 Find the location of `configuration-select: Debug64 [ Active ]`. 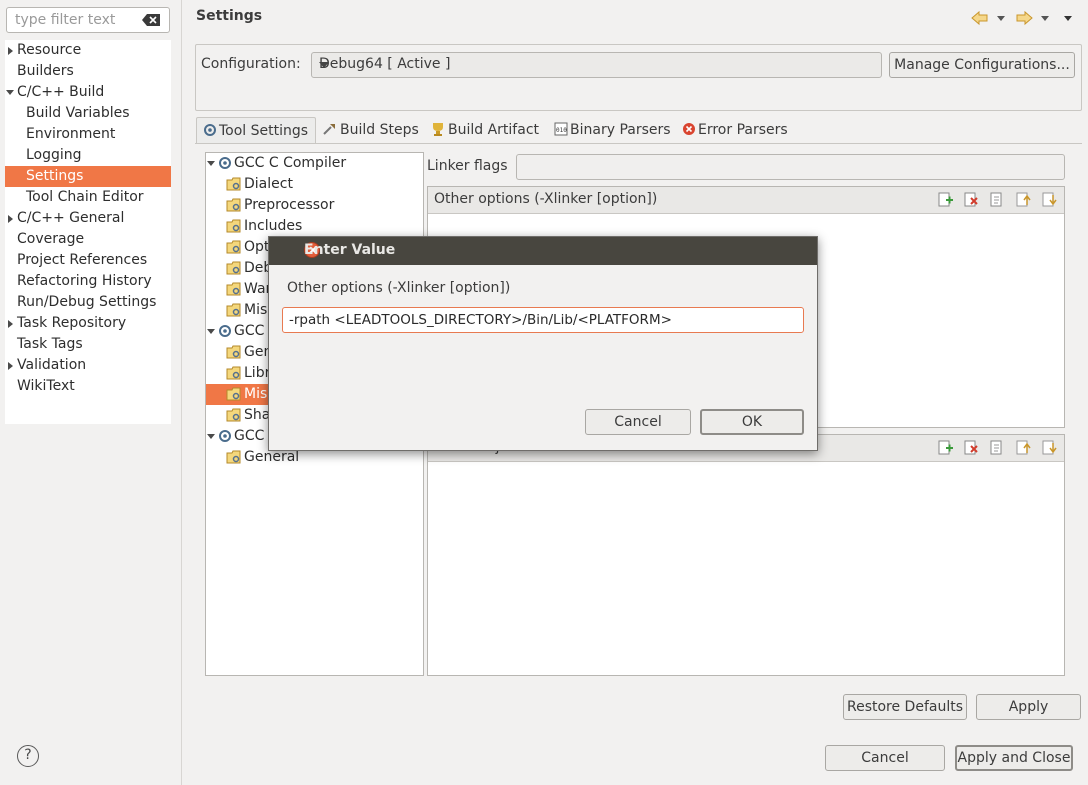

configuration-select: Debug64 [ Active ] is located at coordinates (596, 65).